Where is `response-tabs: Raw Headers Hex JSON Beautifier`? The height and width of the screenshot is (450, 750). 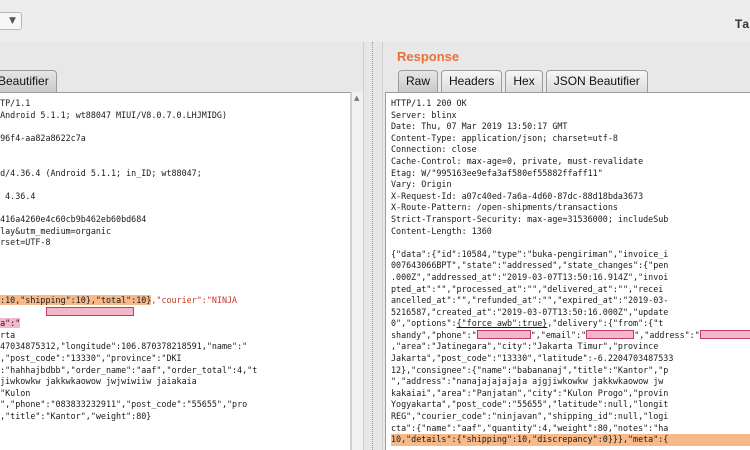 response-tabs: Raw Headers Hex JSON Beautifier is located at coordinates (523, 81).